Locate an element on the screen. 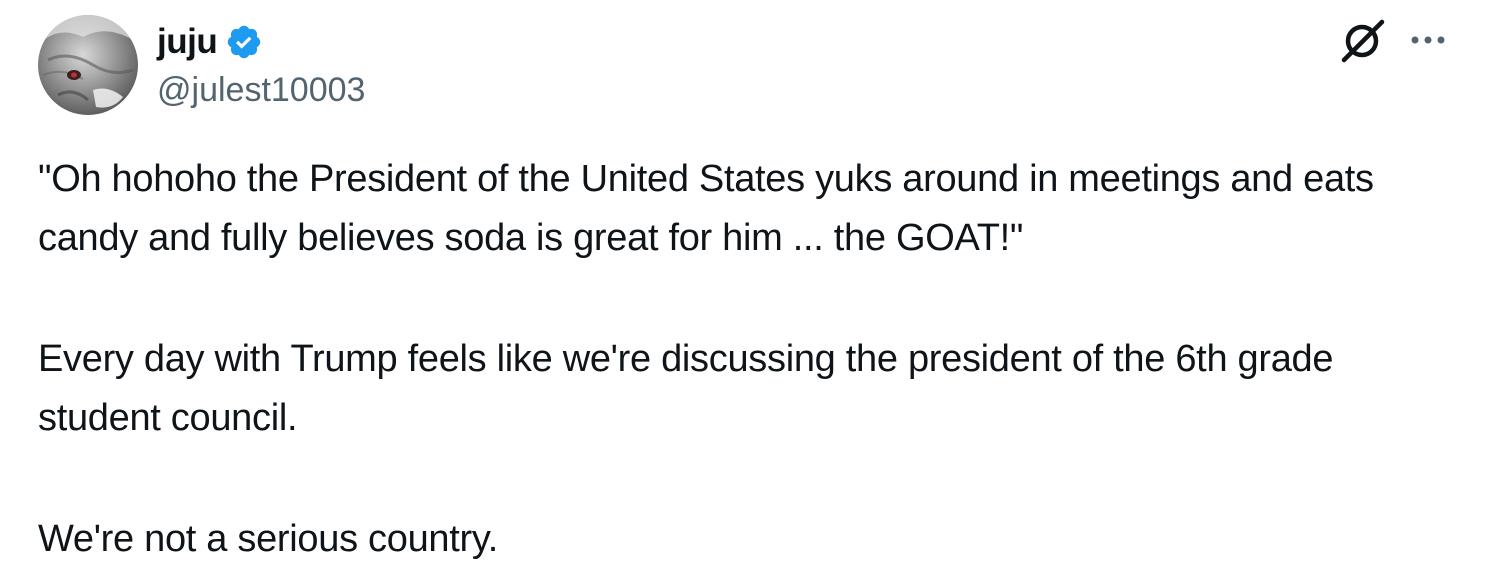 This screenshot has width=1488, height=586. tweet-paragraph: We're not a serious country. is located at coordinates (268, 539).